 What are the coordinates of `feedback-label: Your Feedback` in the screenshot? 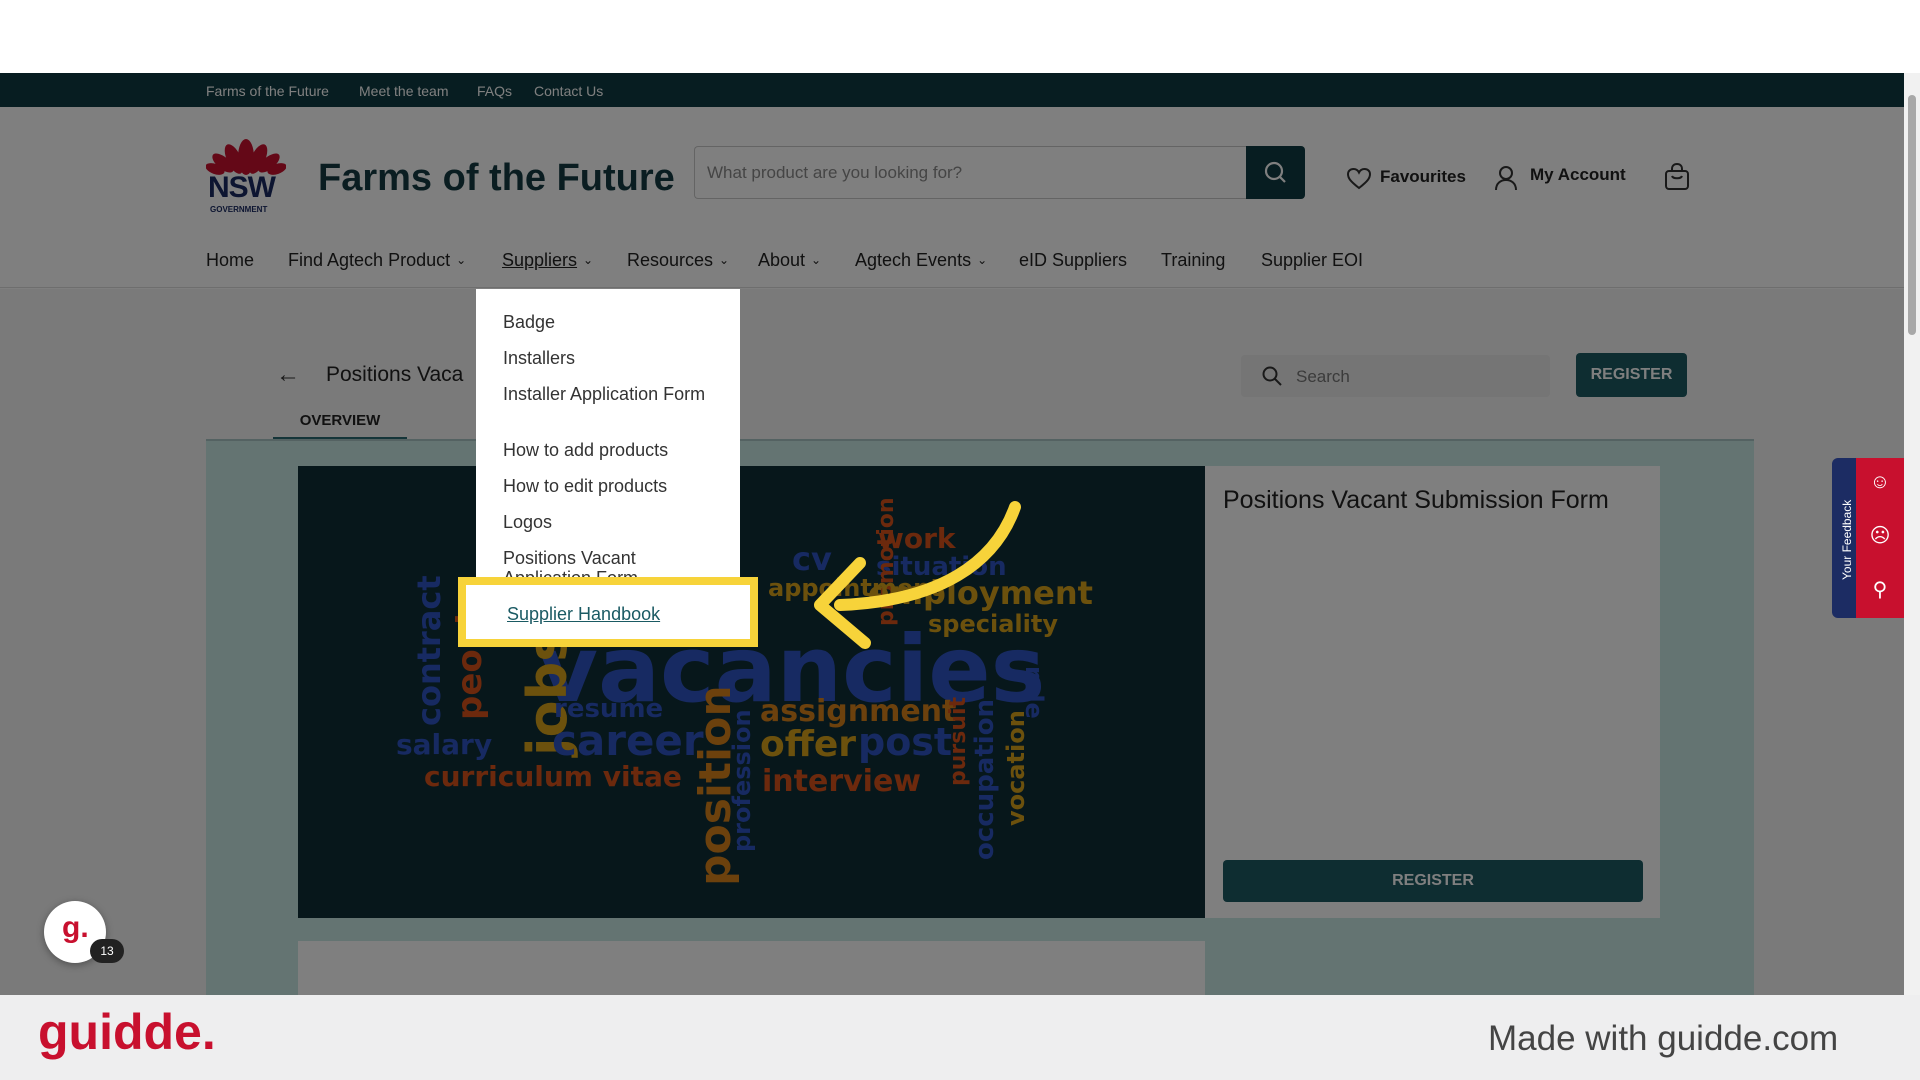 It's located at (1847, 539).